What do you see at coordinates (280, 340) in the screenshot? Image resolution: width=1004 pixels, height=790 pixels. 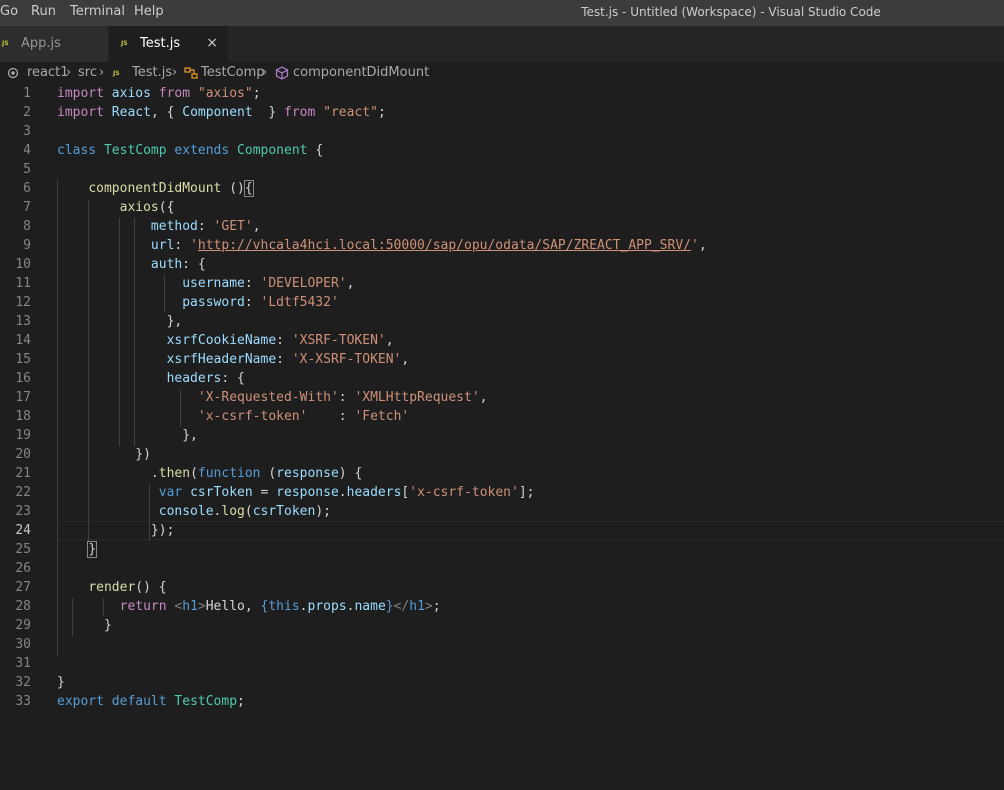 I see `code-text: xsrfCookieName: 'XSRF-TOKEN',` at bounding box center [280, 340].